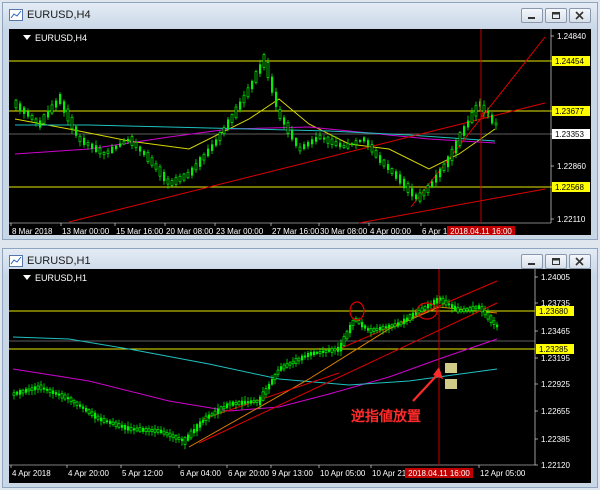  I want to click on time-tick-label: 12 Apr 05:00, so click(503, 473).